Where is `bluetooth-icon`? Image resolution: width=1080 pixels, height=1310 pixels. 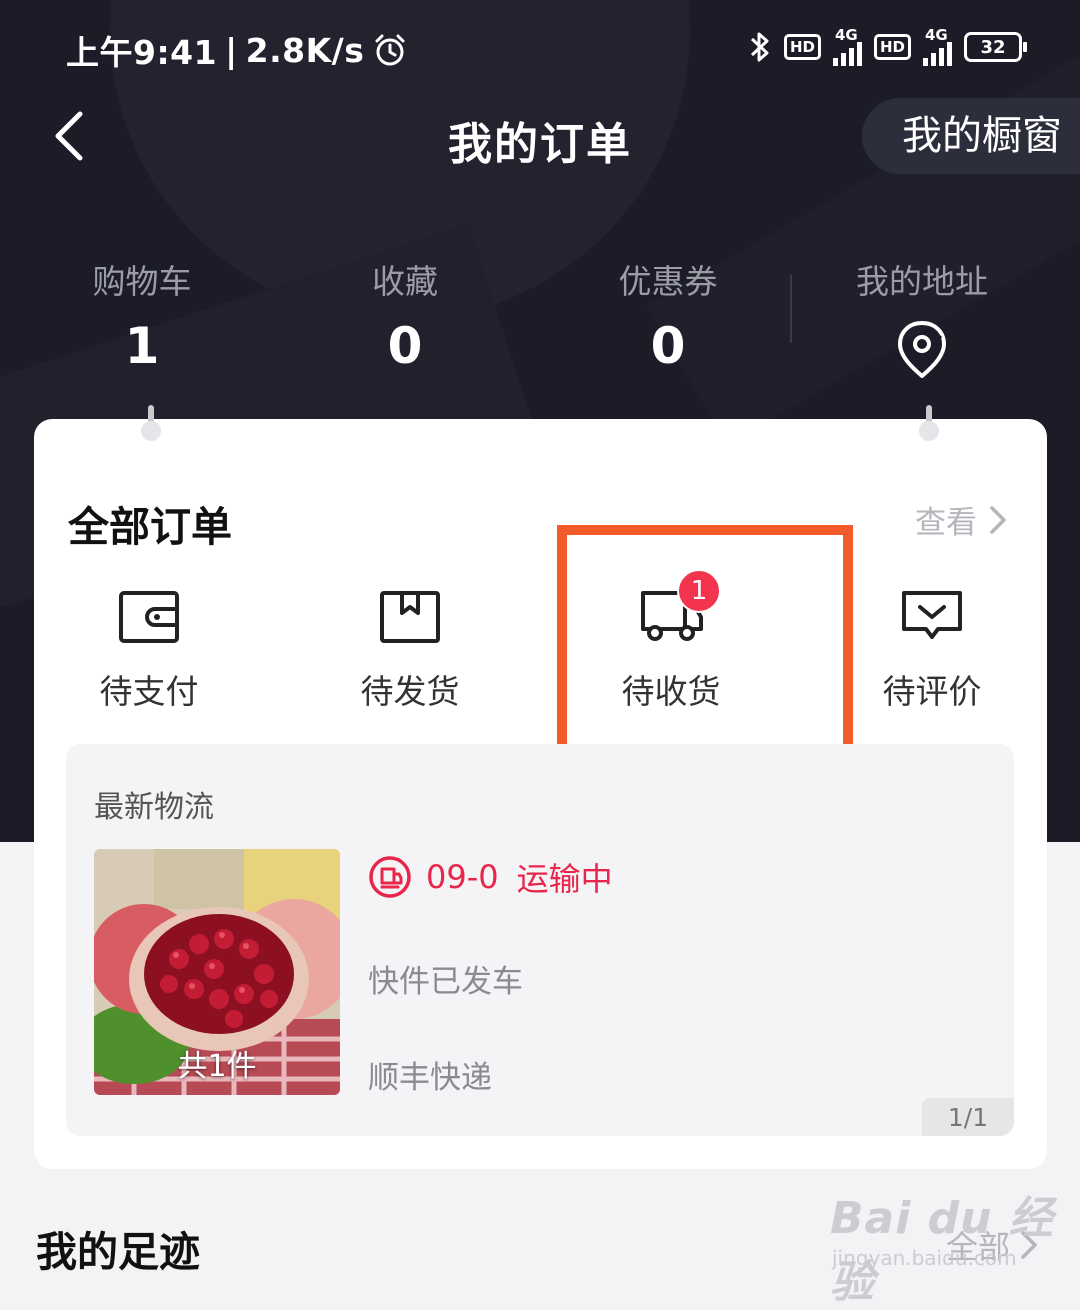
bluetooth-icon is located at coordinates (759, 47).